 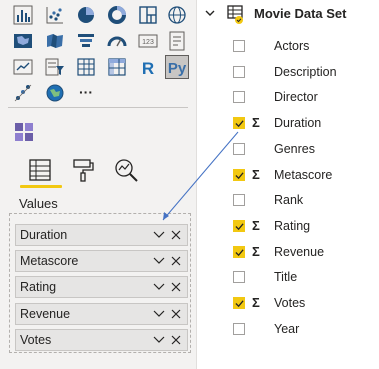 What do you see at coordinates (55, 93) in the screenshot?
I see `arcgis-map-icon` at bounding box center [55, 93].